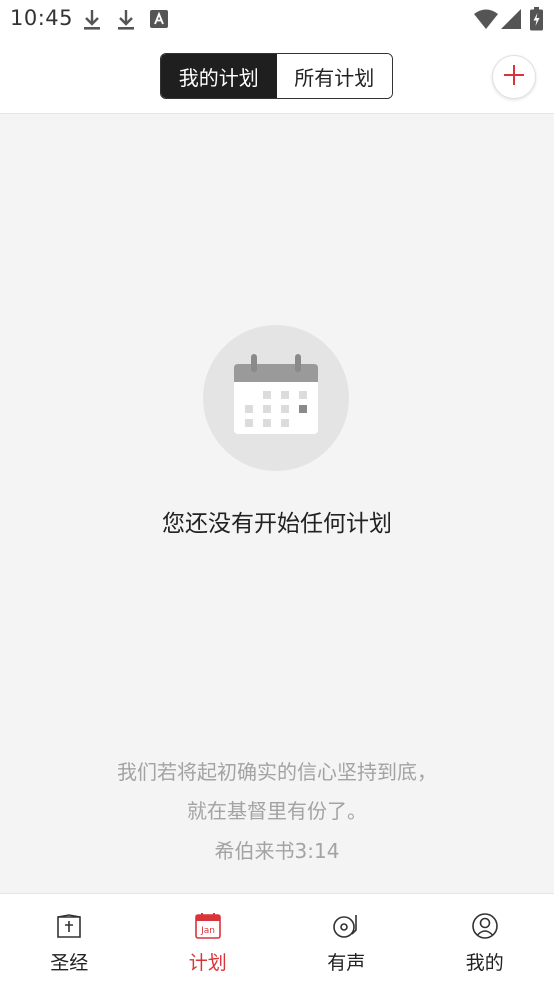  What do you see at coordinates (484, 963) in the screenshot?
I see `nav-label-me: 我的` at bounding box center [484, 963].